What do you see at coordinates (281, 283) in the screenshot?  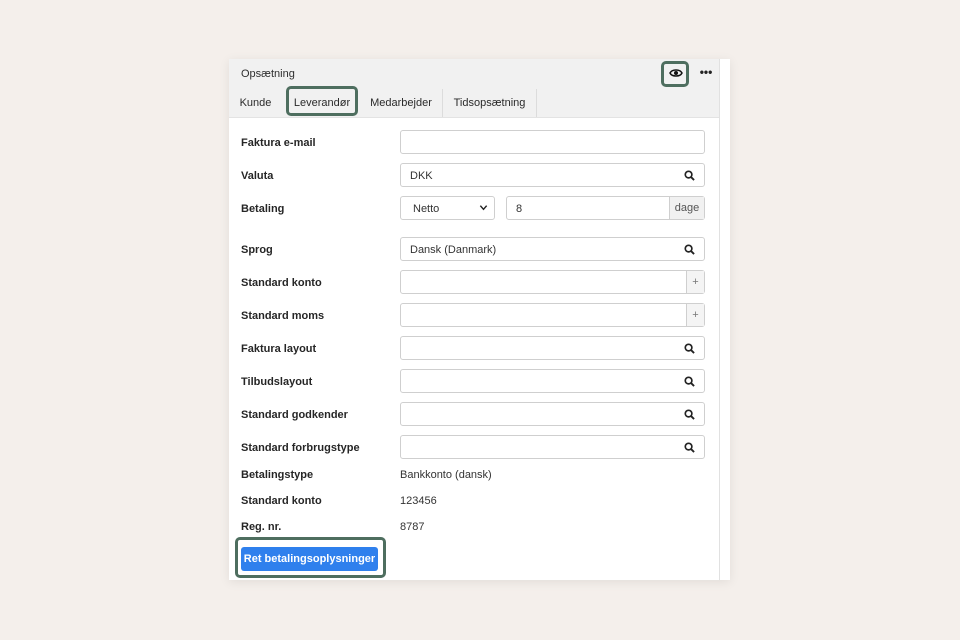 I see `standard-konto-label: Standard konto` at bounding box center [281, 283].